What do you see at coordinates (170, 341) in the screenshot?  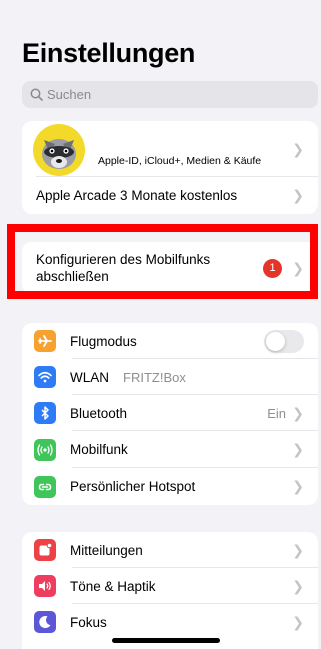 I see `airplane-mode-row: Flugmodus` at bounding box center [170, 341].